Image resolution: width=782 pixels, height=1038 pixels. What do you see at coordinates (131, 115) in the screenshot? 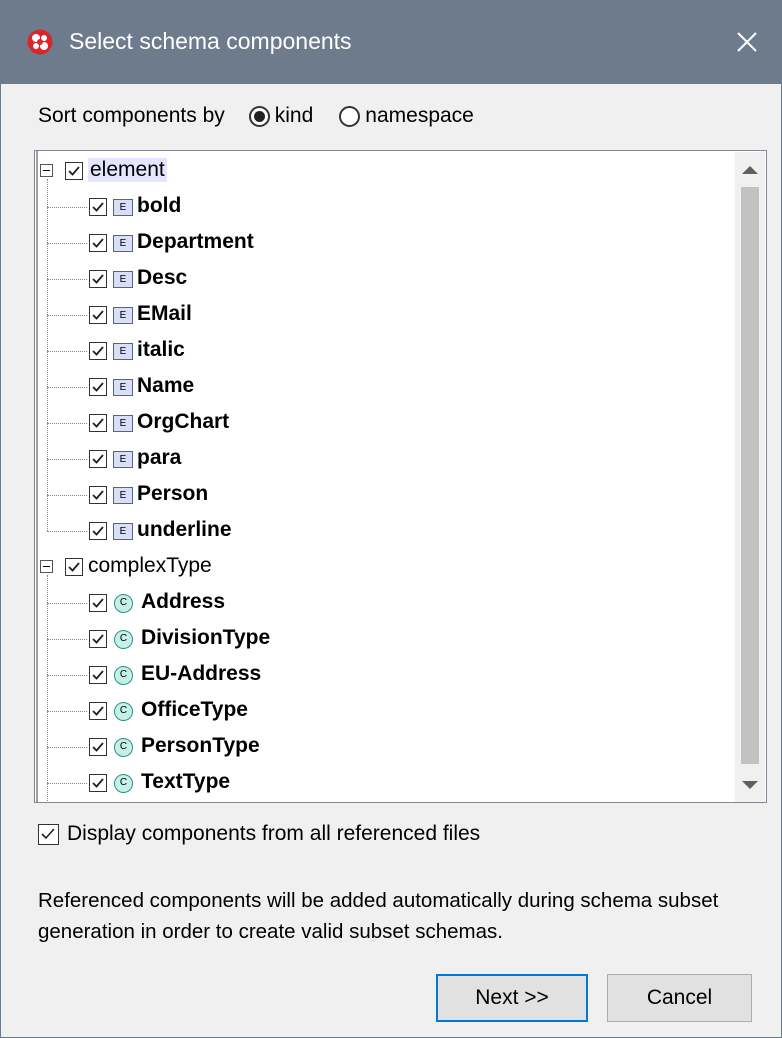
I see `sort-by-label: Sort components by` at bounding box center [131, 115].